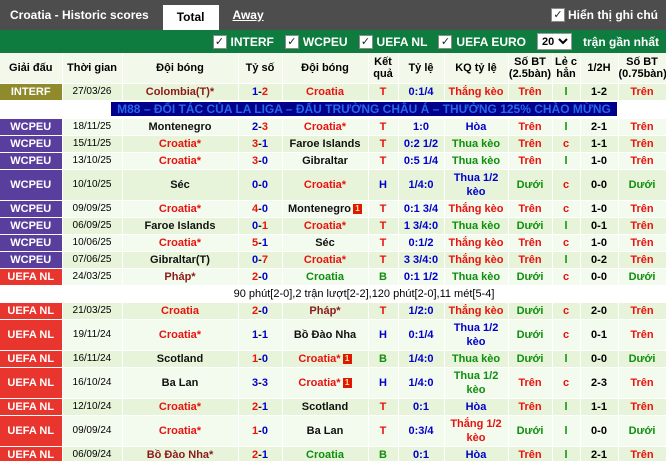 Image resolution: width=666 pixels, height=461 pixels. Describe the element at coordinates (325, 144) in the screenshot. I see `away-team: Faroe Islands` at that location.